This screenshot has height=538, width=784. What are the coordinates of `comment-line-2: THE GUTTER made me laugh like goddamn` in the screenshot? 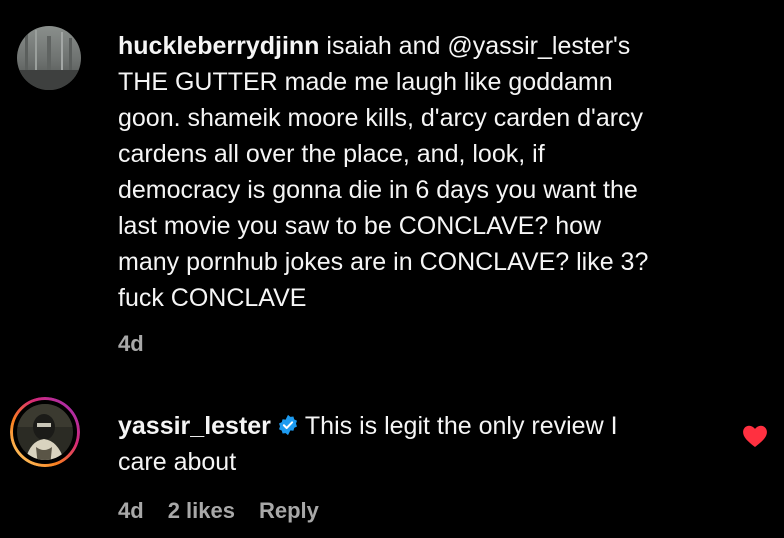 It's located at (365, 82).